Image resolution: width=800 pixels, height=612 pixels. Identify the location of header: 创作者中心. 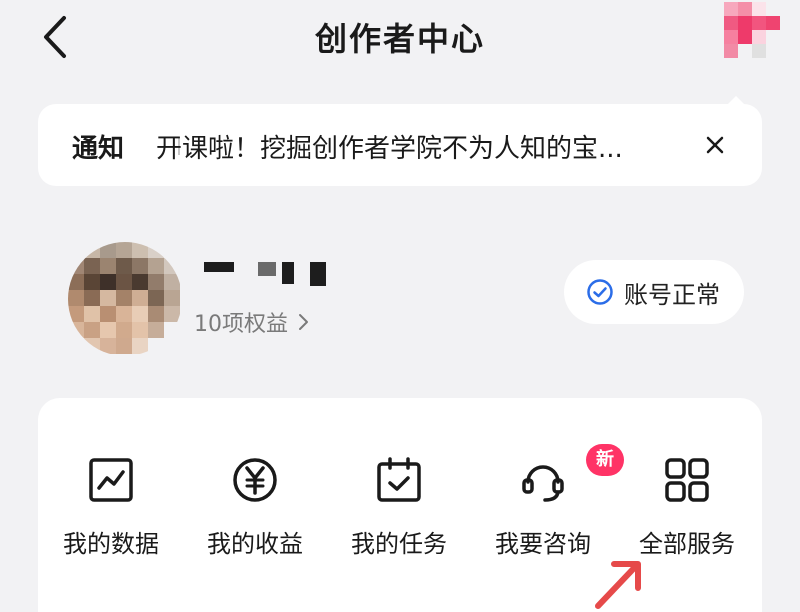
(400, 40).